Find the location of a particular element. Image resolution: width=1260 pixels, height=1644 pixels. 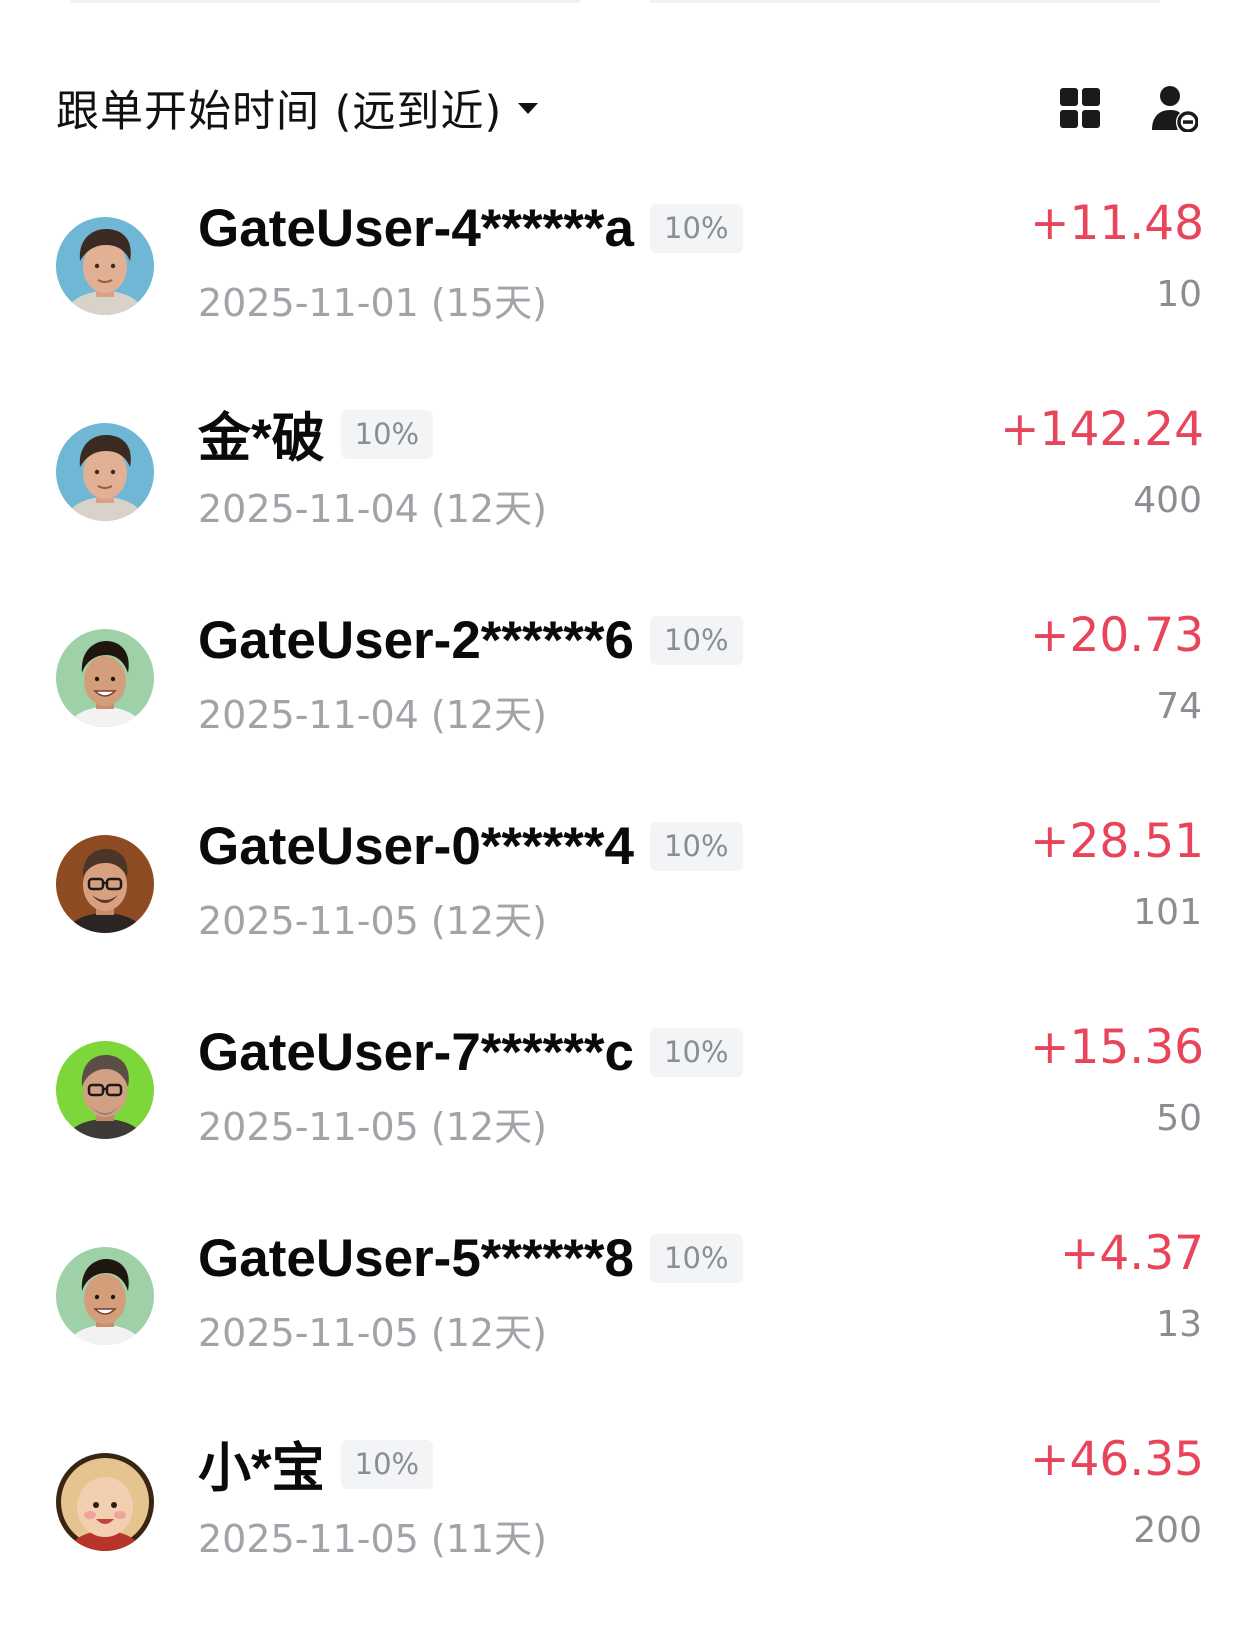

follower-name: GateUser-2******6 is located at coordinates (416, 640).